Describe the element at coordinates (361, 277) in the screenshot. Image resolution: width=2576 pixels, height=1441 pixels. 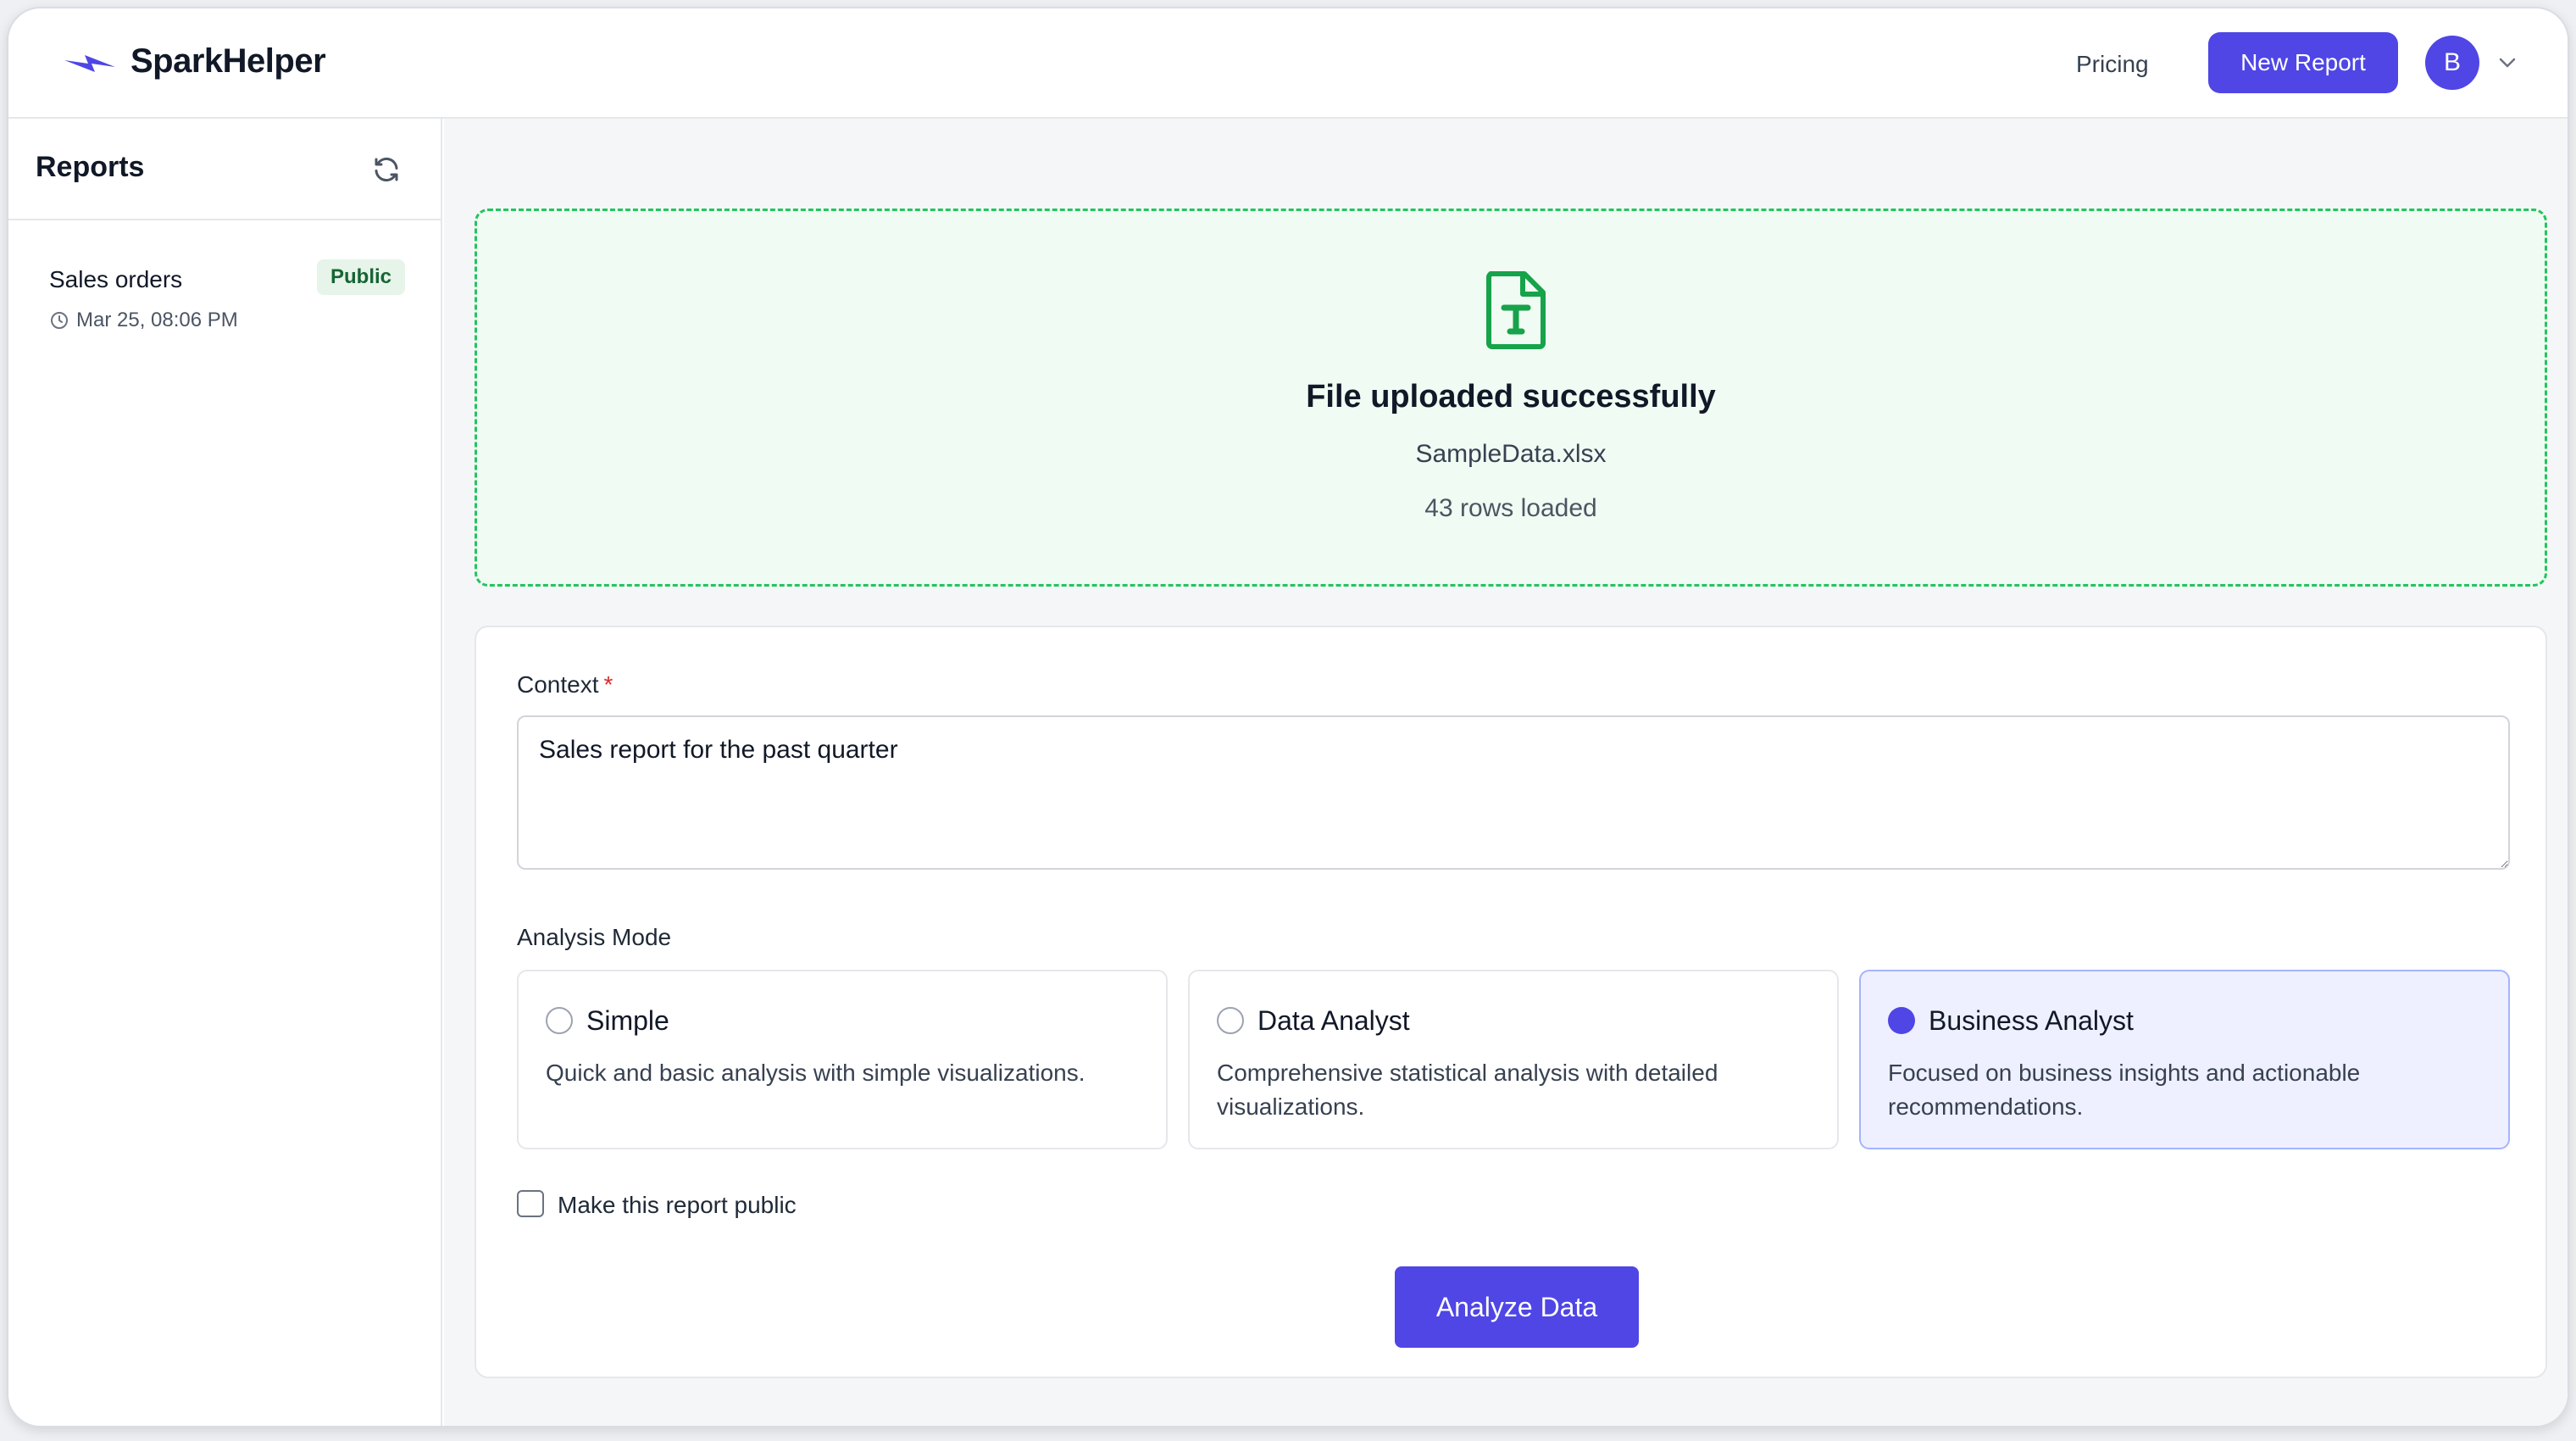
I see `public-badge: Public` at that location.